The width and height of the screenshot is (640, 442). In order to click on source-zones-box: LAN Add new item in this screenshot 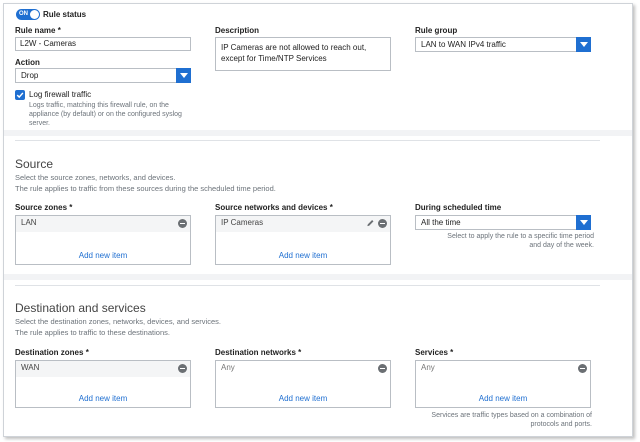, I will do `click(103, 240)`.